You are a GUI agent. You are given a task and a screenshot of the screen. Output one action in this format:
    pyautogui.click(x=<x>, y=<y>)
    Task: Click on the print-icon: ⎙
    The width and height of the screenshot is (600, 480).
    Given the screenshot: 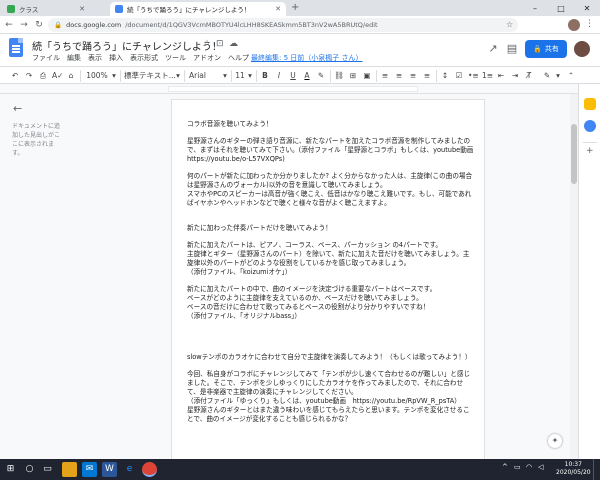 What is the action you would take?
    pyautogui.click(x=43, y=76)
    